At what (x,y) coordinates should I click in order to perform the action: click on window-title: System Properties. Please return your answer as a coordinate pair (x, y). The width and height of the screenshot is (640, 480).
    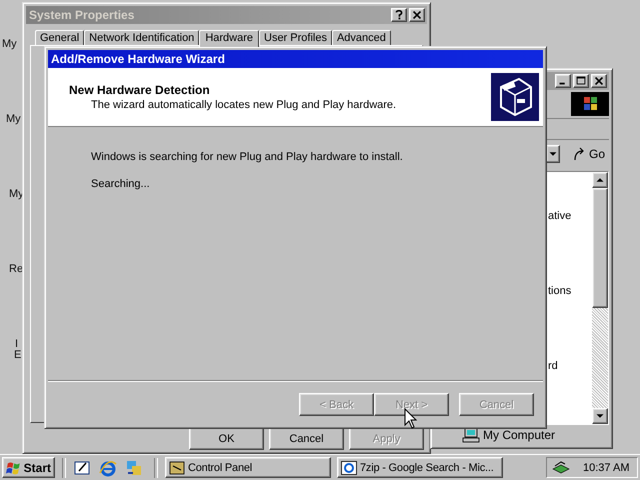
    Looking at the image, I should click on (81, 15).